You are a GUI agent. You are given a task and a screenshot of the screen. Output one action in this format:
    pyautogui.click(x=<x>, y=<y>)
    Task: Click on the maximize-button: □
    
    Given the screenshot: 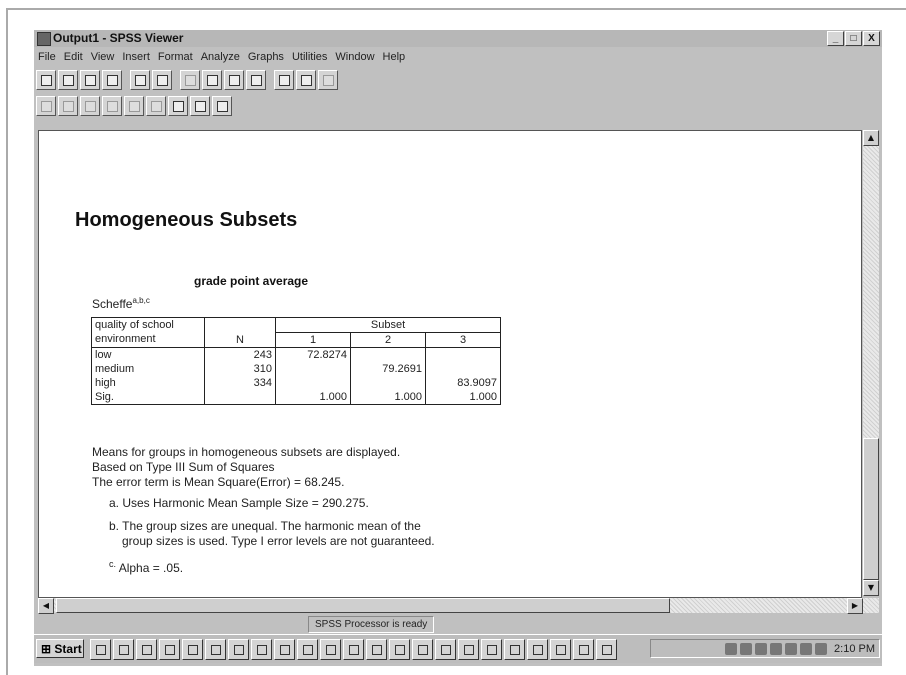 What is the action you would take?
    pyautogui.click(x=853, y=38)
    